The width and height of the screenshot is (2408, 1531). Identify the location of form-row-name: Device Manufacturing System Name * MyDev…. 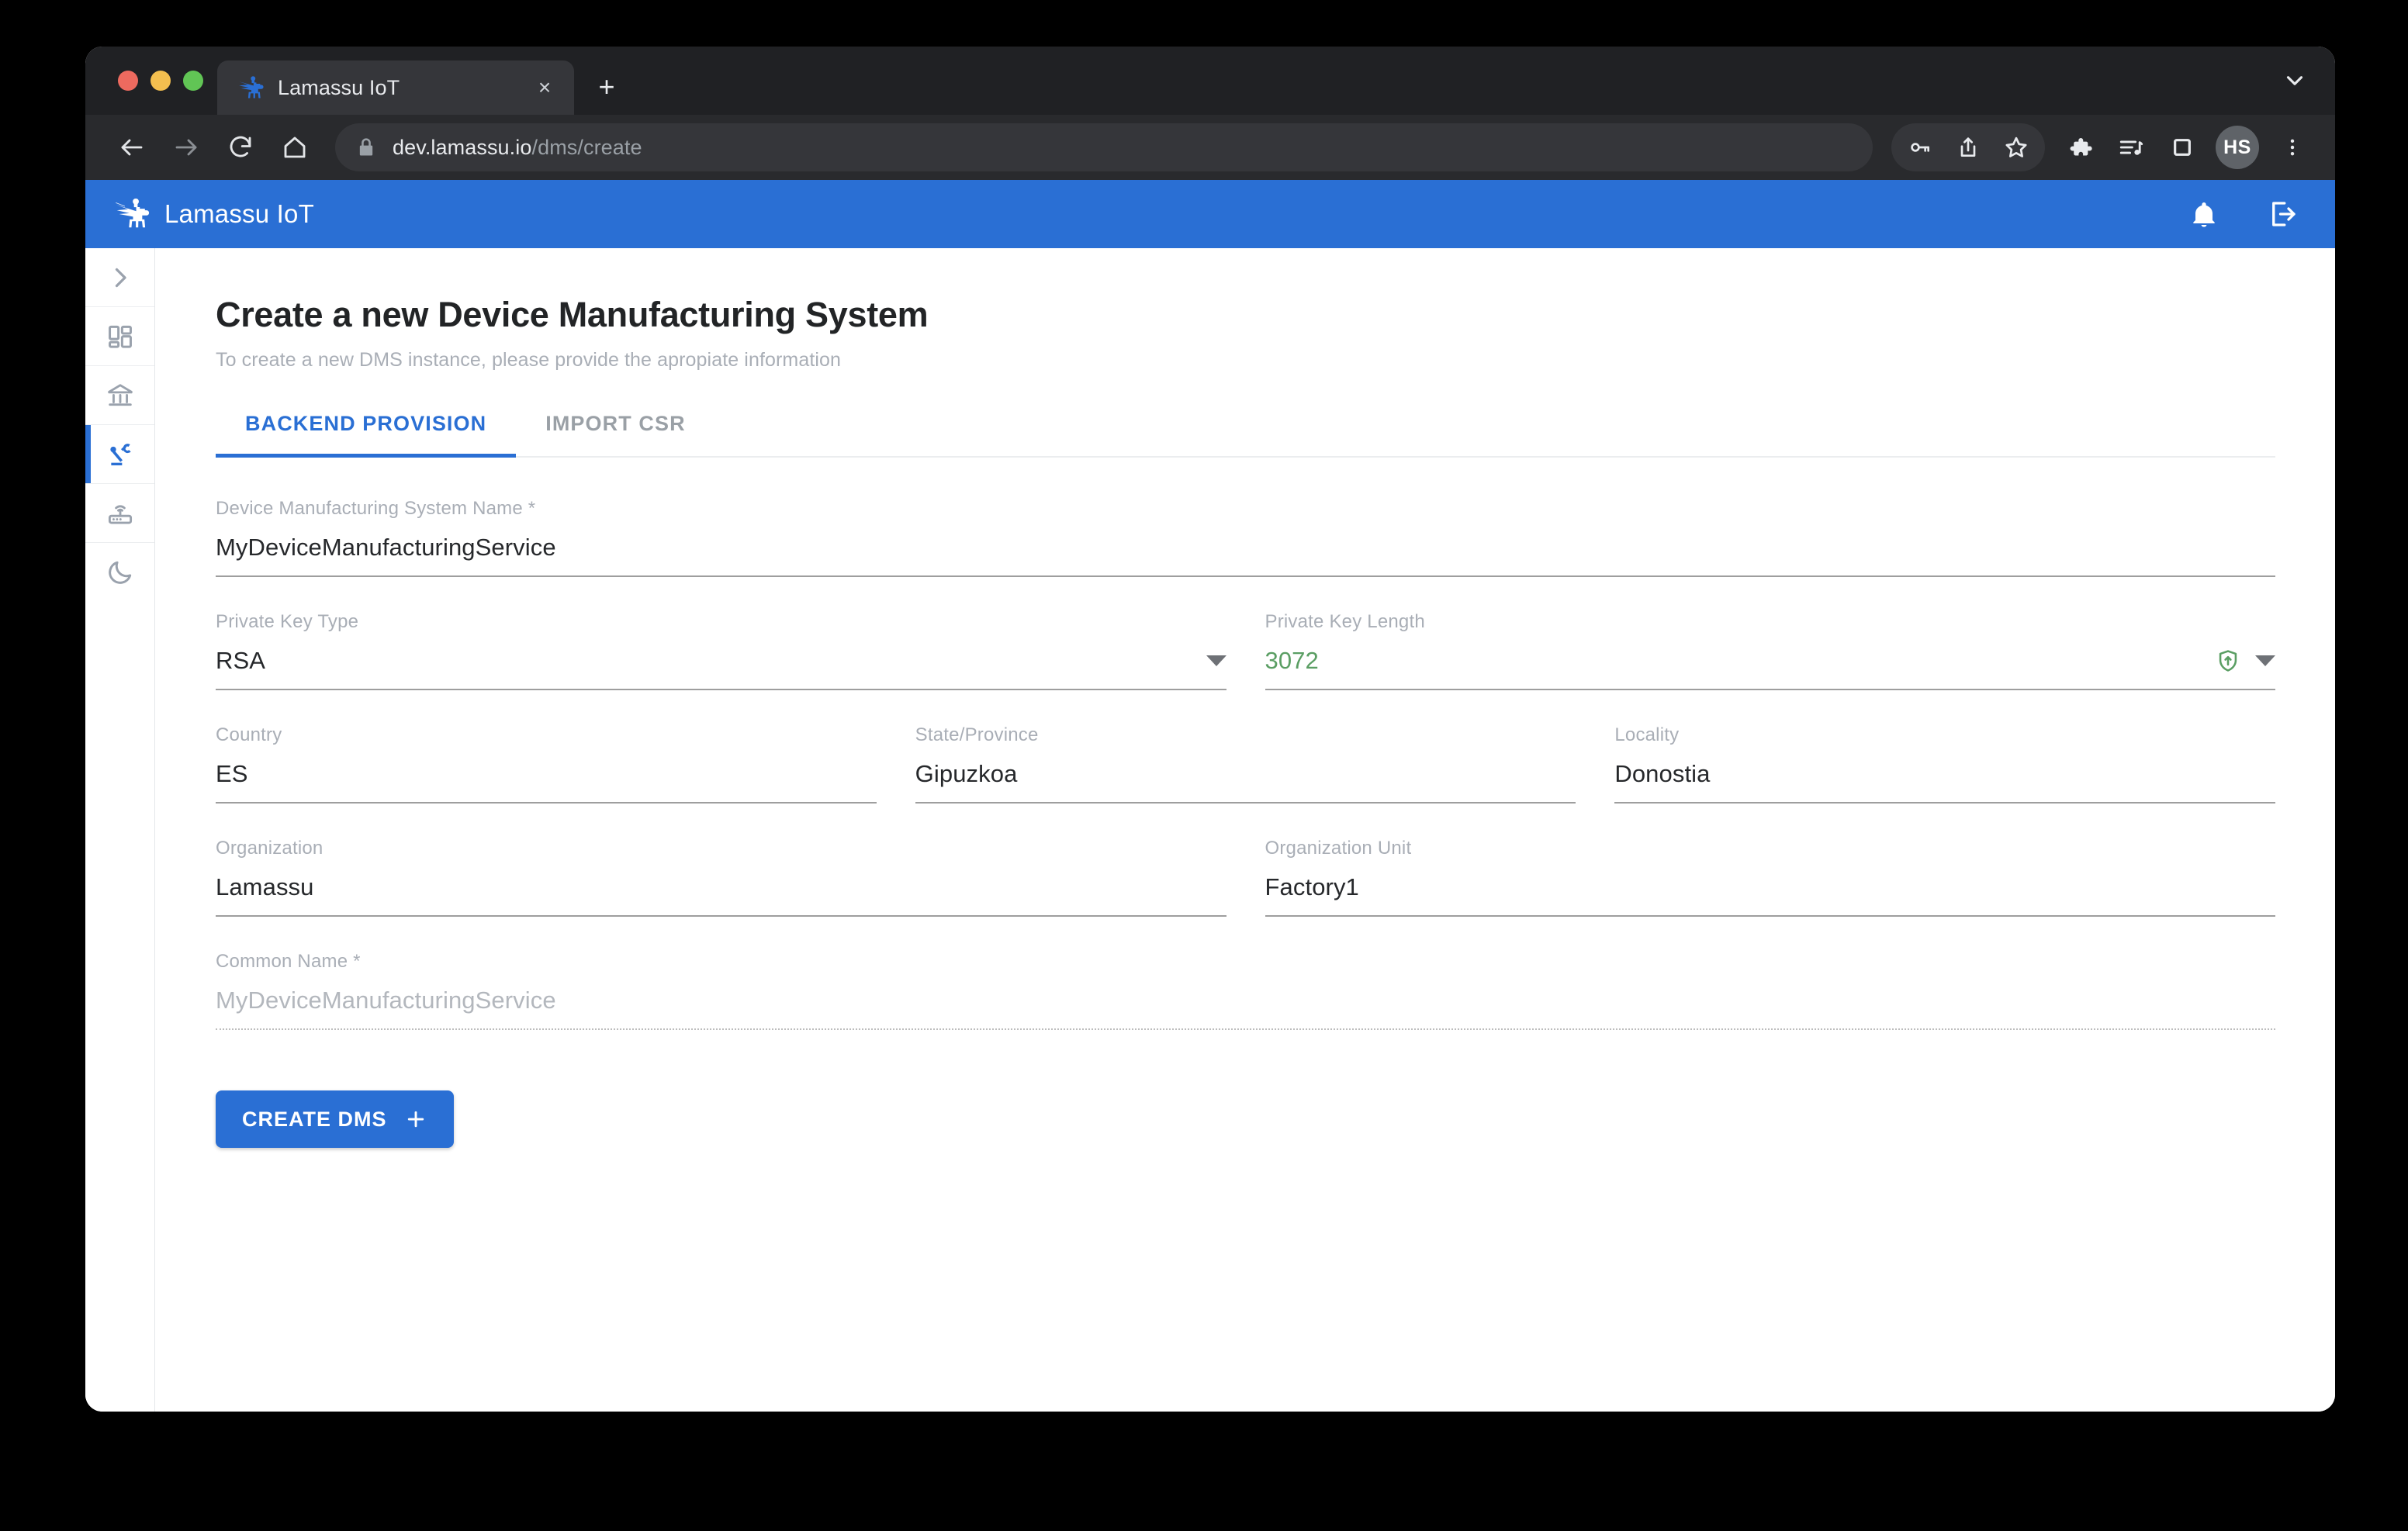
(1246, 541).